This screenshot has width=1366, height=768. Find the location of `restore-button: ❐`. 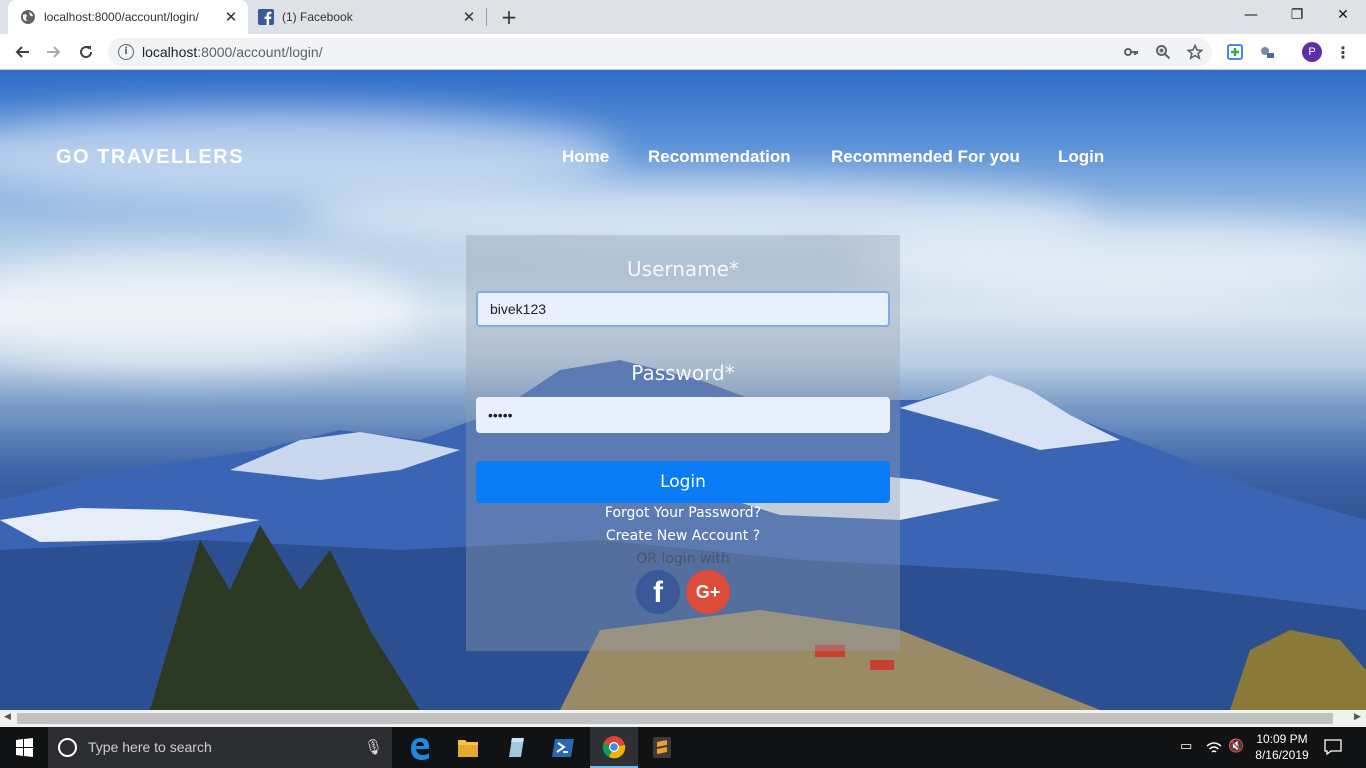

restore-button: ❐ is located at coordinates (1297, 15).